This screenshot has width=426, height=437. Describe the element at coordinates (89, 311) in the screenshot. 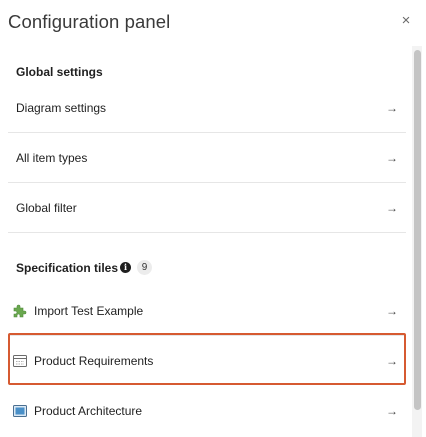

I see `row-label: Import Test Example` at that location.